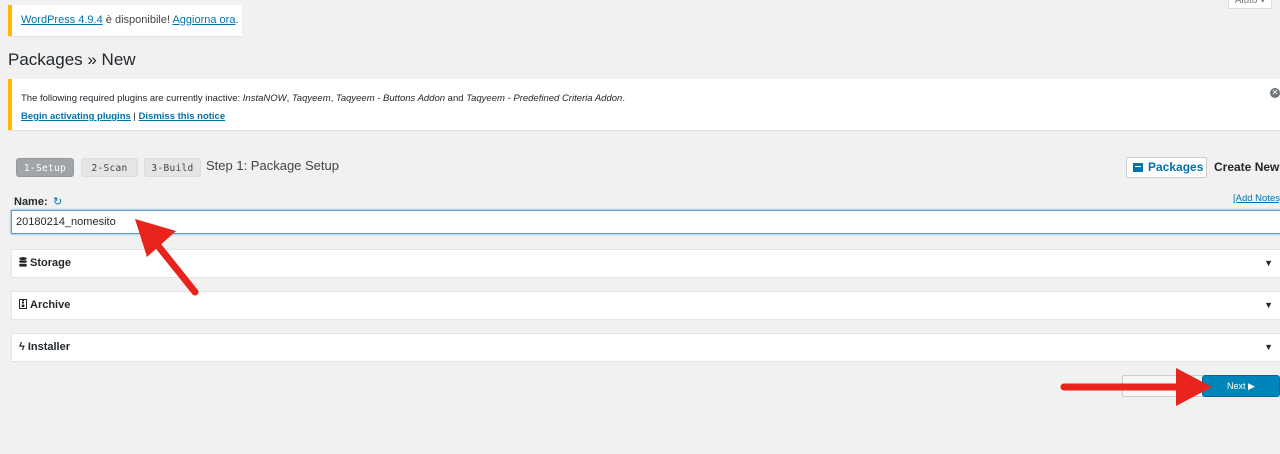 The height and width of the screenshot is (454, 1280). What do you see at coordinates (23, 262) in the screenshot?
I see `database-icon` at bounding box center [23, 262].